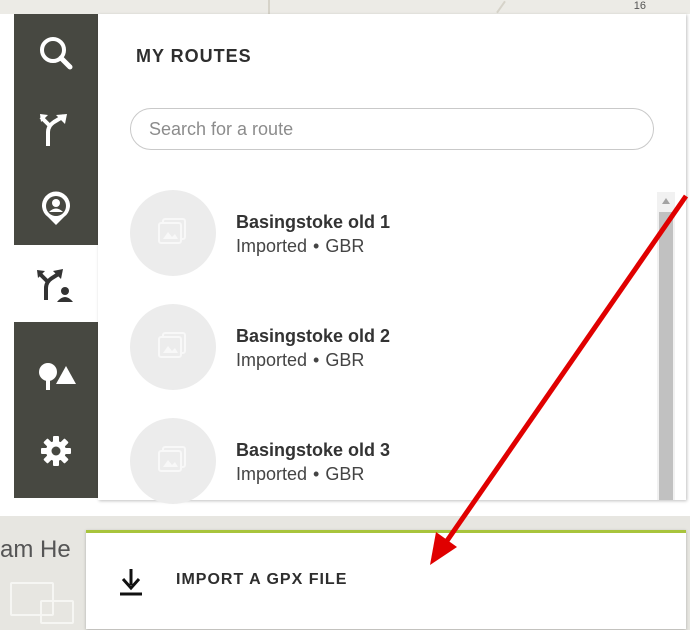 The image size is (690, 630). I want to click on scroll-up-button, so click(666, 201).